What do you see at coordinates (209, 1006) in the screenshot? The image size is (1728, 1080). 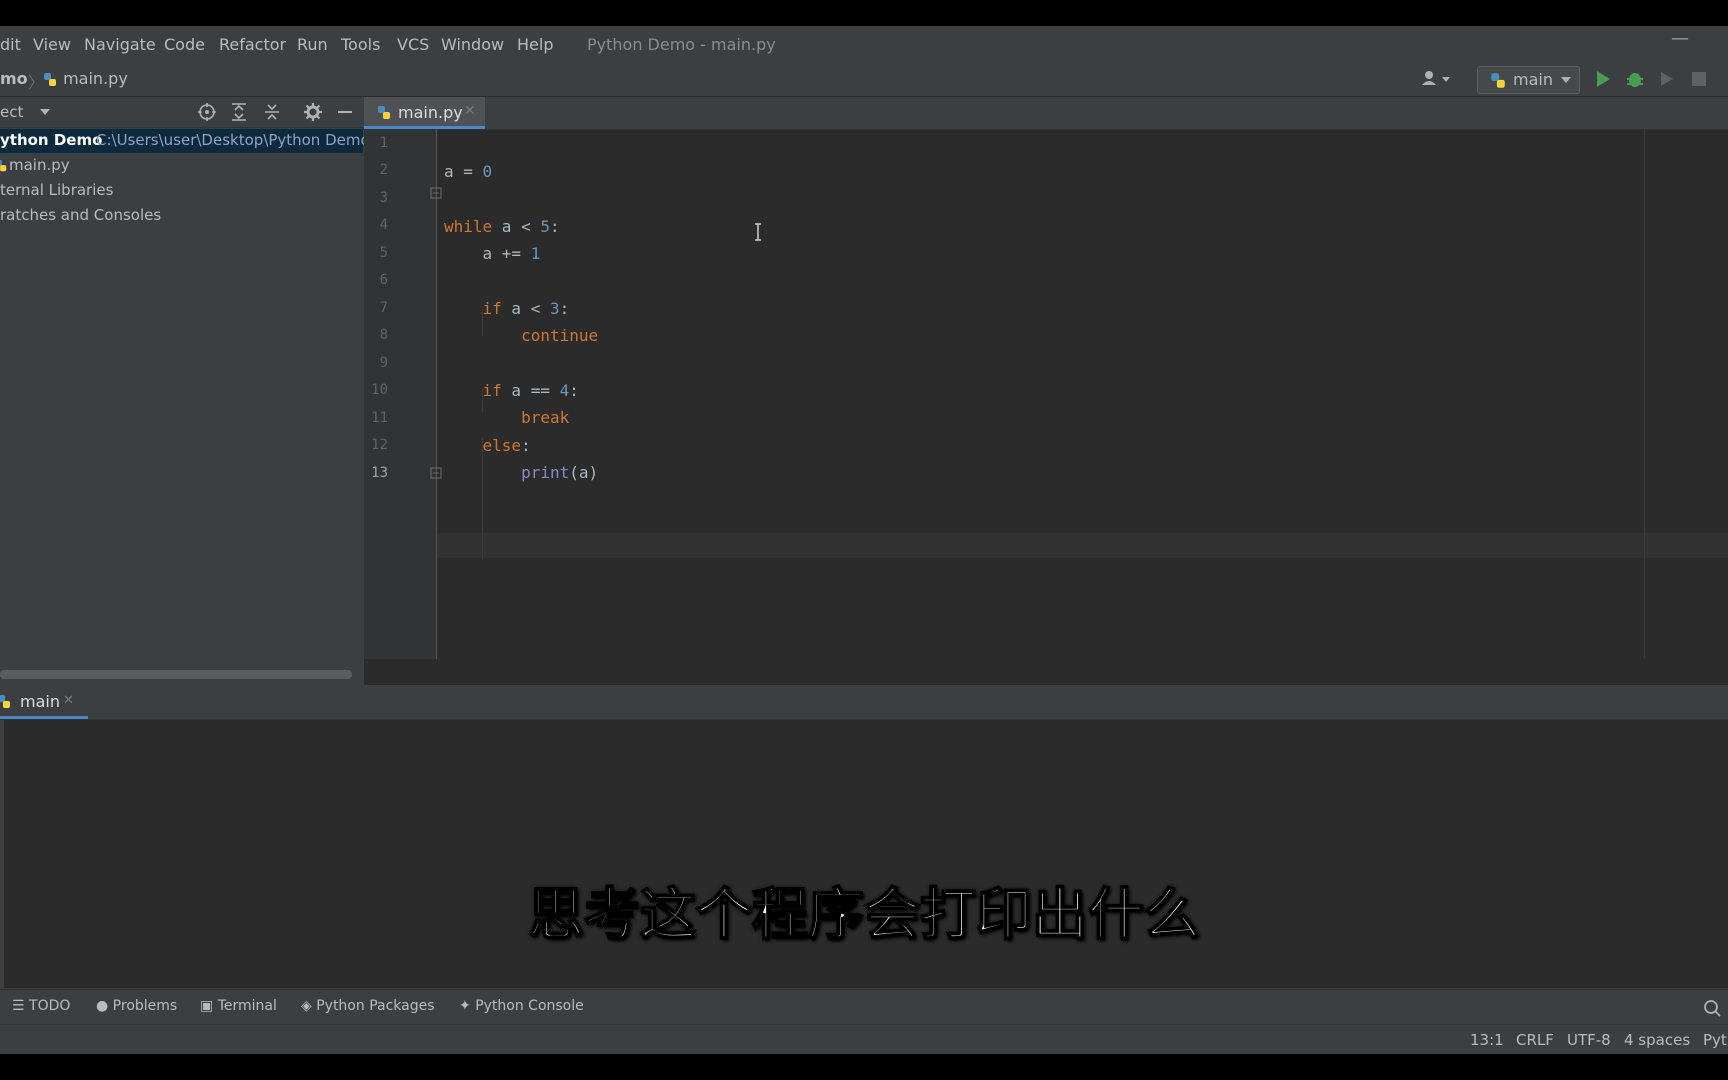 I see `terminal-icon: ▣` at bounding box center [209, 1006].